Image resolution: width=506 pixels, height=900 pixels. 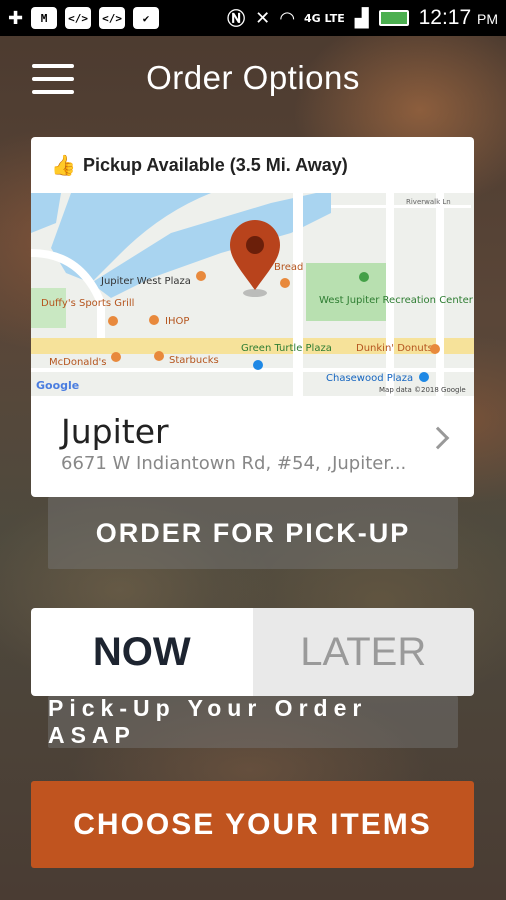 I want to click on map-label-data: Map data ©2018 Google, so click(x=422, y=390).